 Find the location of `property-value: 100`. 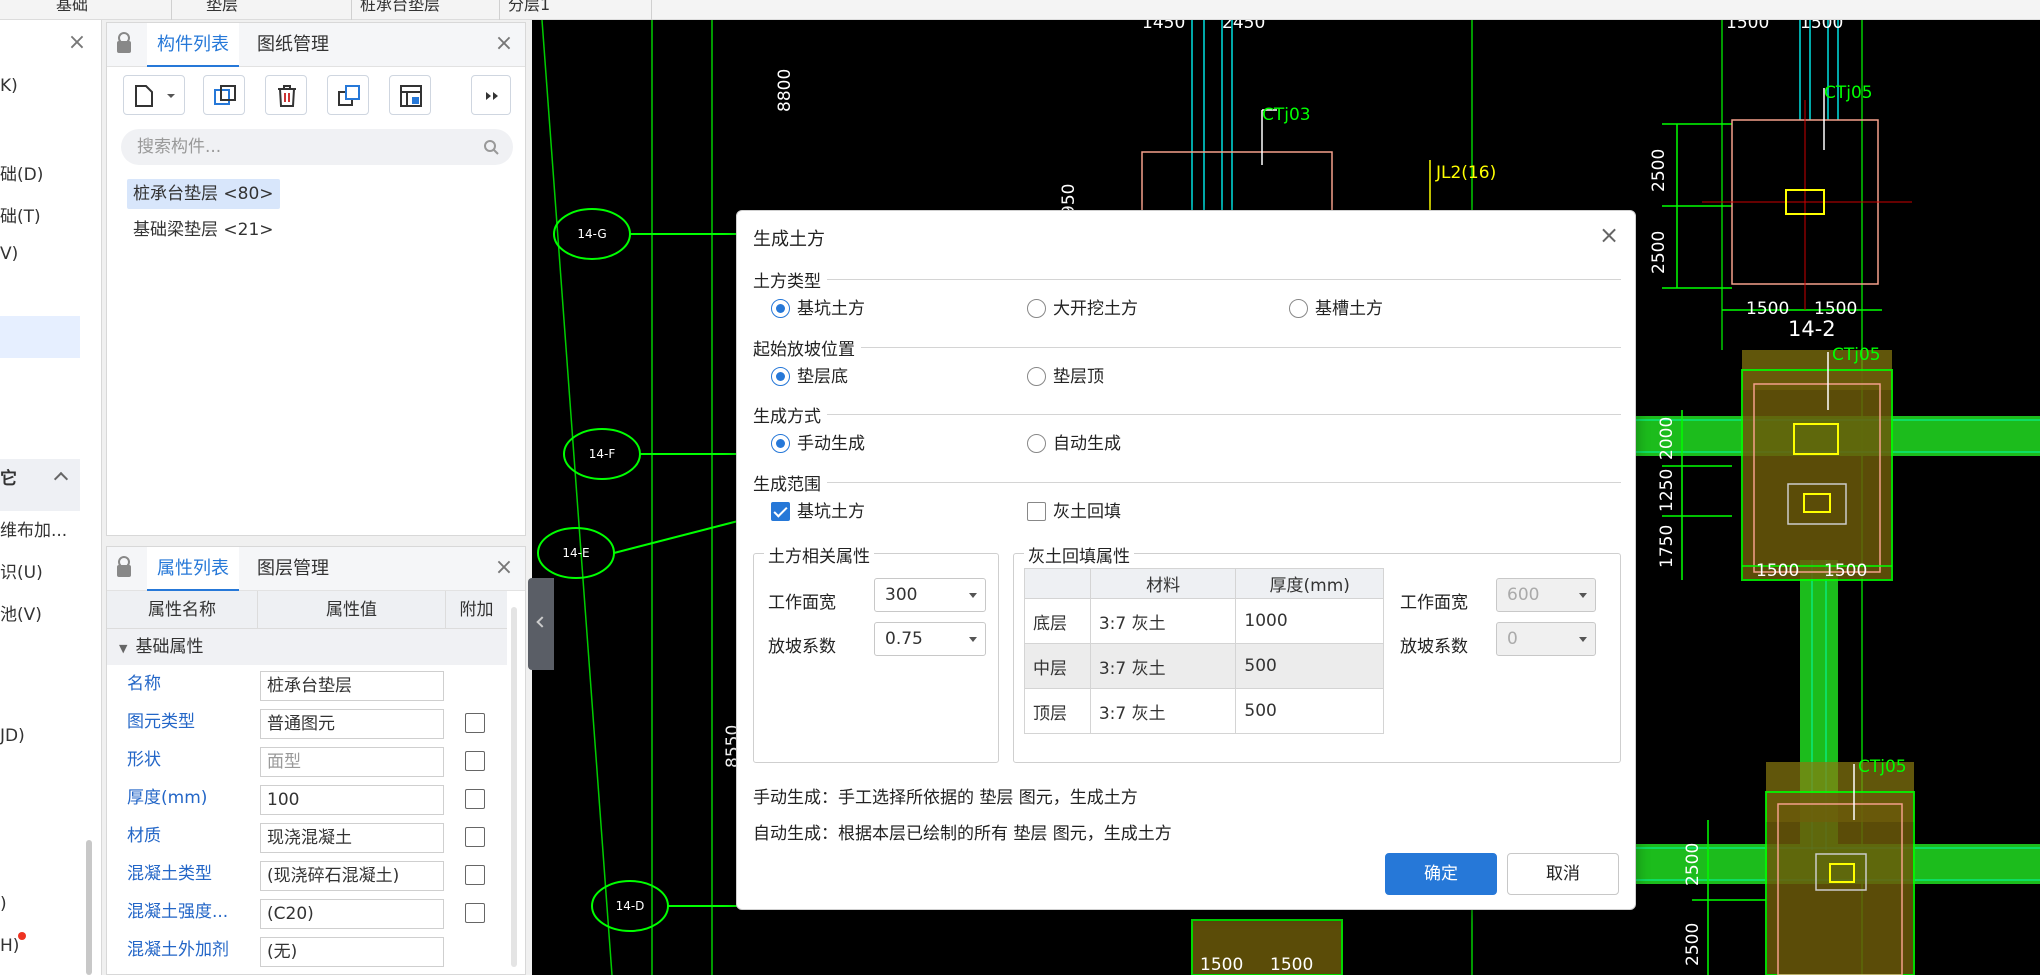

property-value: 100 is located at coordinates (352, 800).